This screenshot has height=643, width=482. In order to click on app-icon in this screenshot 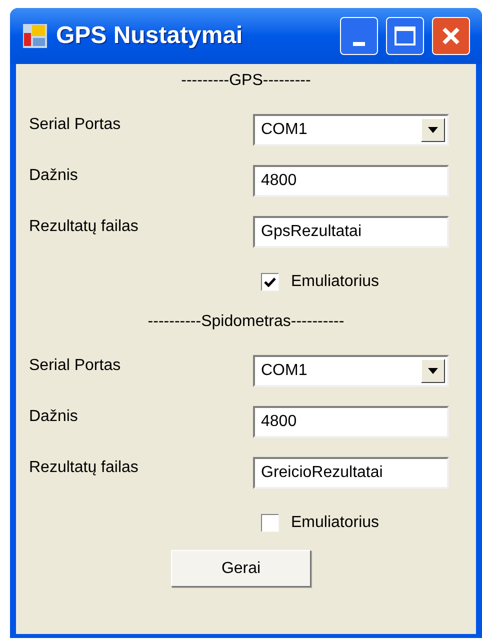, I will do `click(35, 36)`.